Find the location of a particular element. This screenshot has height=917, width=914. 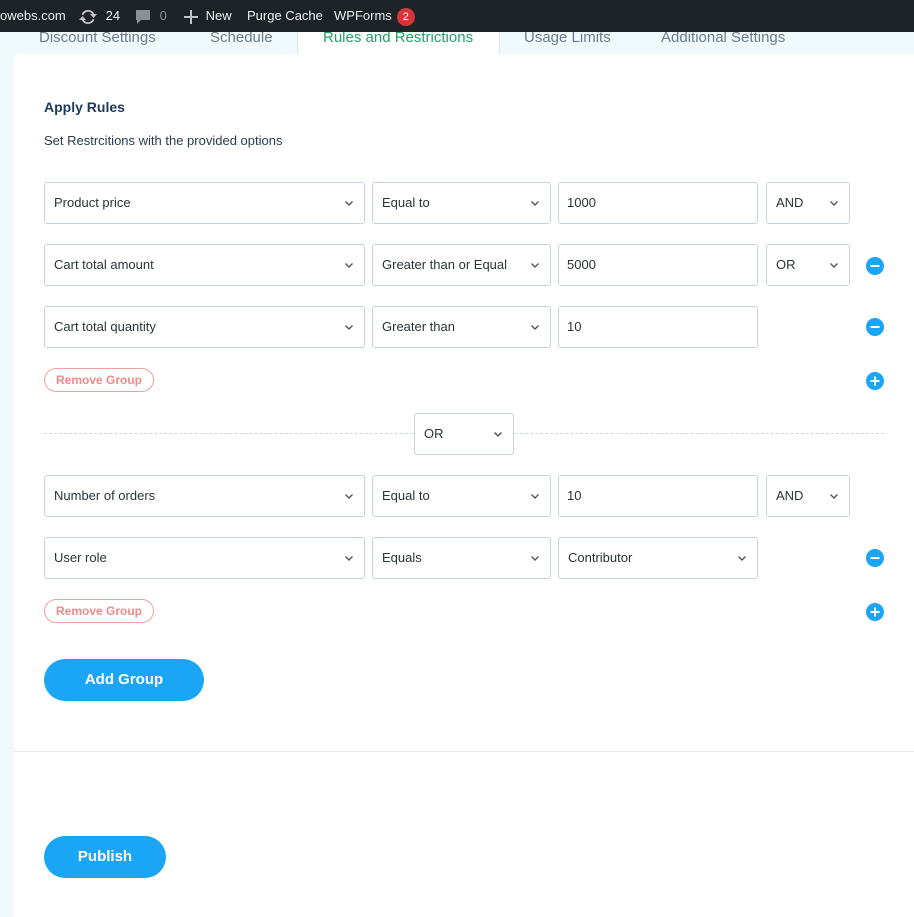

rule-value-select: Contributor is located at coordinates (658, 558).